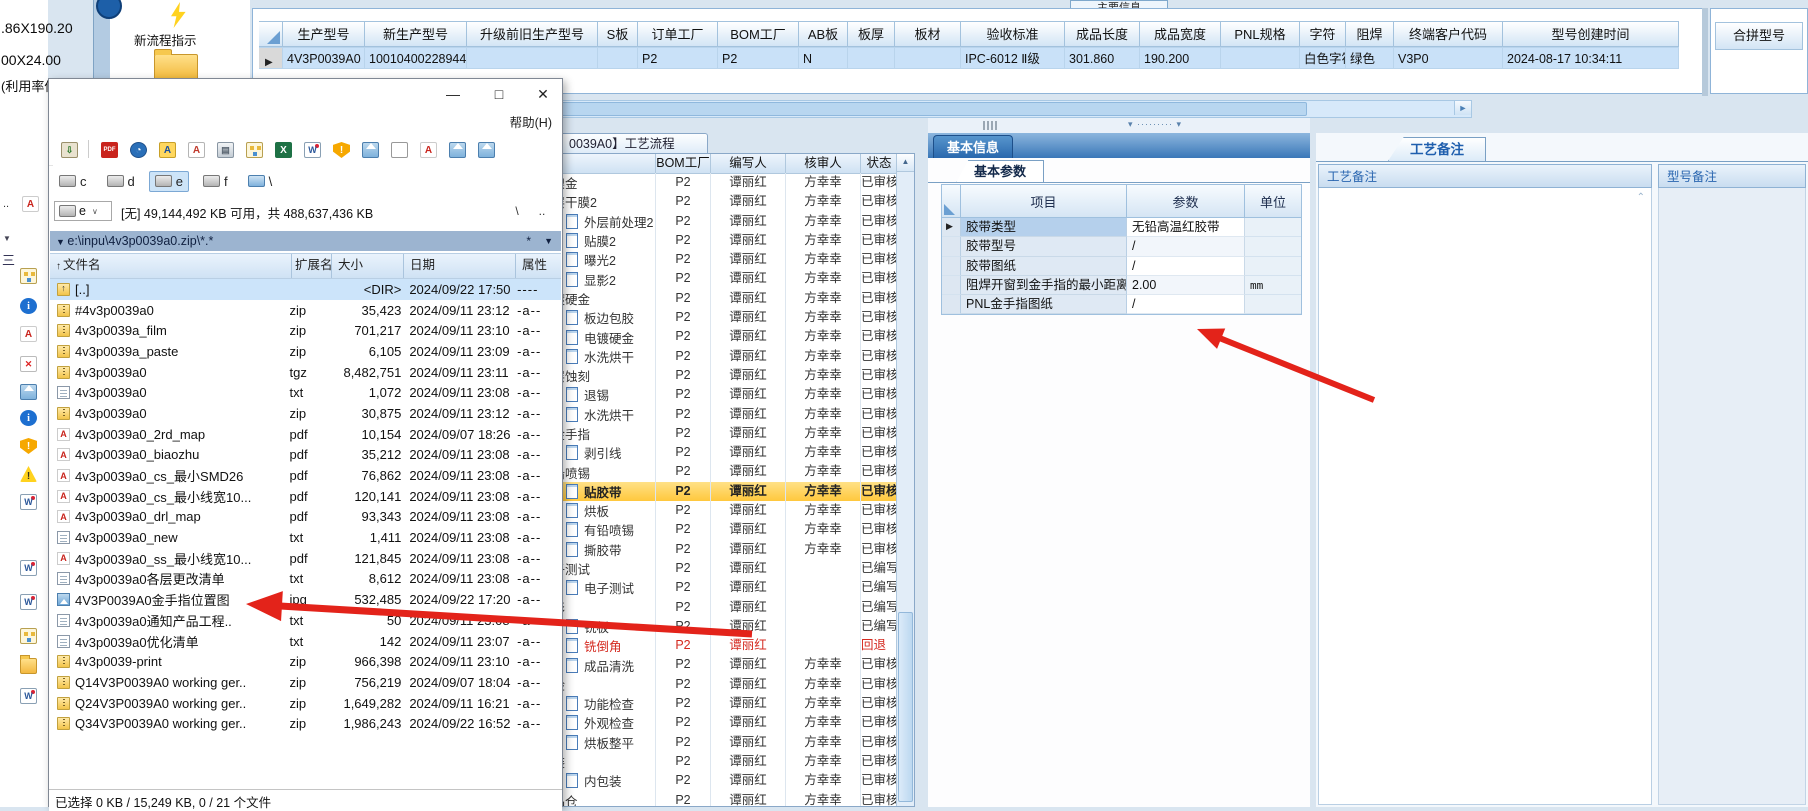 The height and width of the screenshot is (811, 1808). I want to click on process-row: 成品仓P2谭丽红方幸幸已审核, so click(717, 798).